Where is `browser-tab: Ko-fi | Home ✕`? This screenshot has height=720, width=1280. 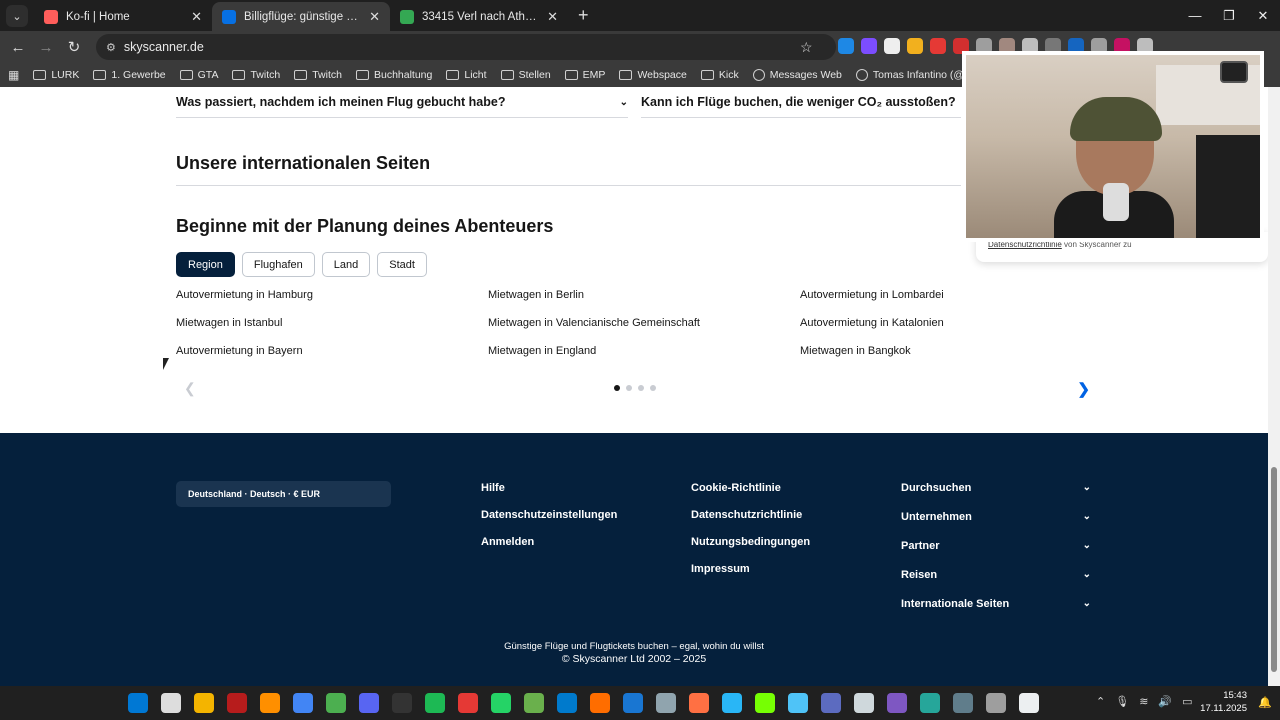 browser-tab: Ko-fi | Home ✕ is located at coordinates (123, 16).